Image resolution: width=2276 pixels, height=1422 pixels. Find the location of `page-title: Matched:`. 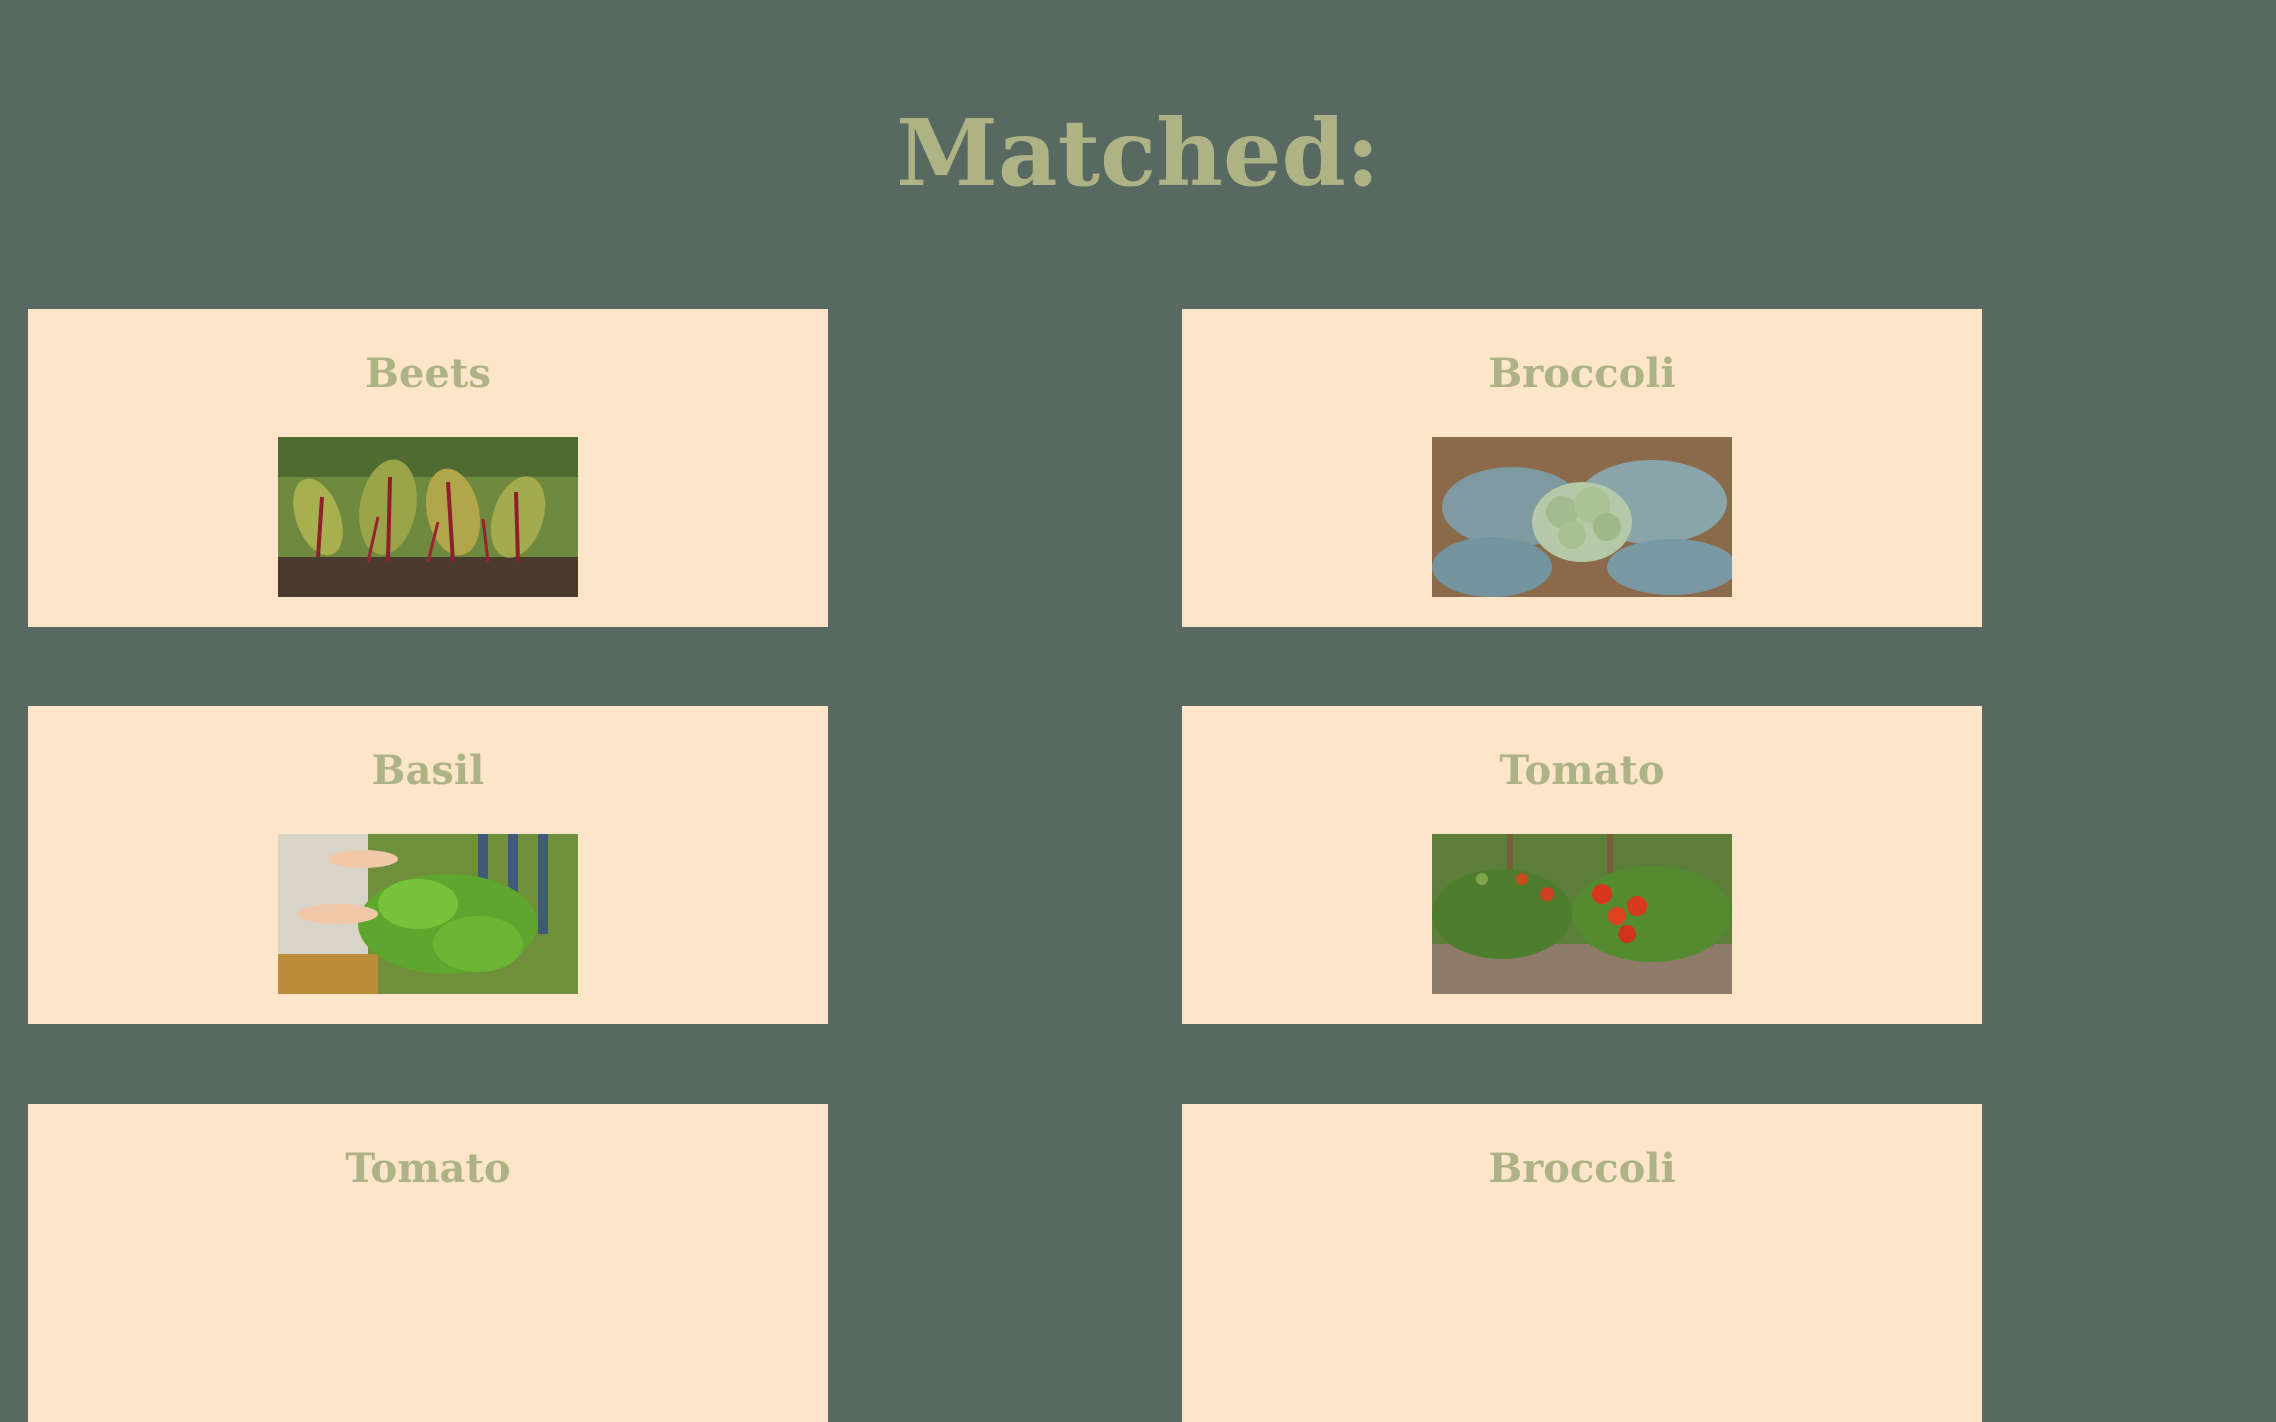

page-title: Matched: is located at coordinates (1138, 153).